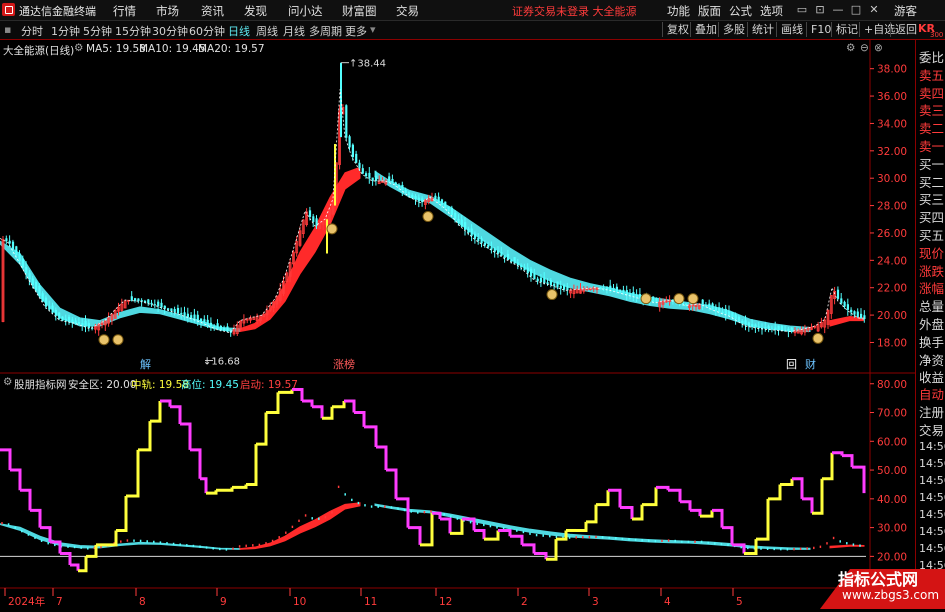 Image resolution: width=945 pixels, height=612 pixels. Describe the element at coordinates (356, 31) in the screenshot. I see `tab-more: 更多` at that location.